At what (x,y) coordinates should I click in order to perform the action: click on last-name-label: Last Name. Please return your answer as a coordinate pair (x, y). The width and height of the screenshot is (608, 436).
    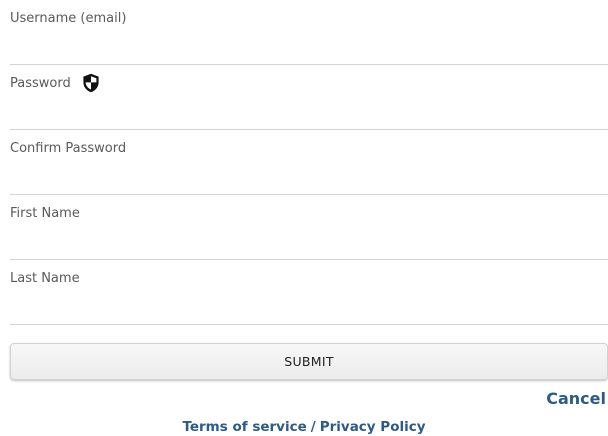
    Looking at the image, I should click on (45, 278).